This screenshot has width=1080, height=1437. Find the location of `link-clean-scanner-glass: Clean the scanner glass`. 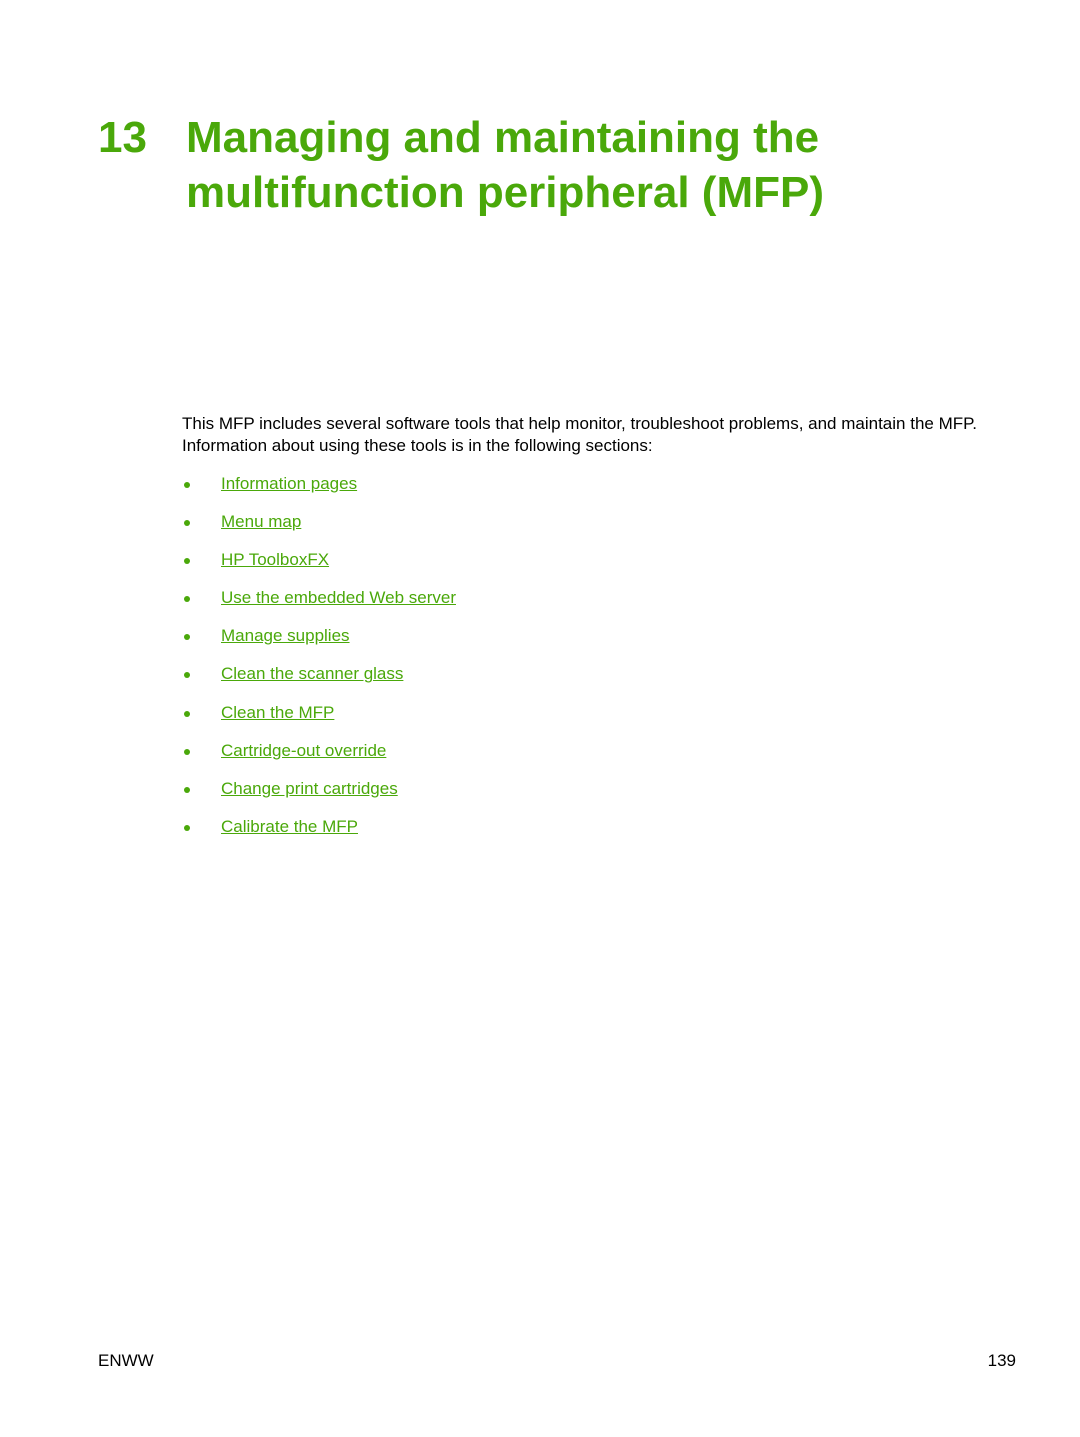

link-clean-scanner-glass: Clean the scanner glass is located at coordinates (312, 674).